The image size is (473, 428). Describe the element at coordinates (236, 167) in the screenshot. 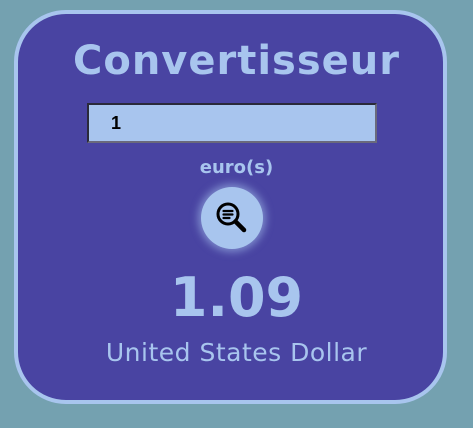

I see `source-currency-label: euro(s)` at that location.